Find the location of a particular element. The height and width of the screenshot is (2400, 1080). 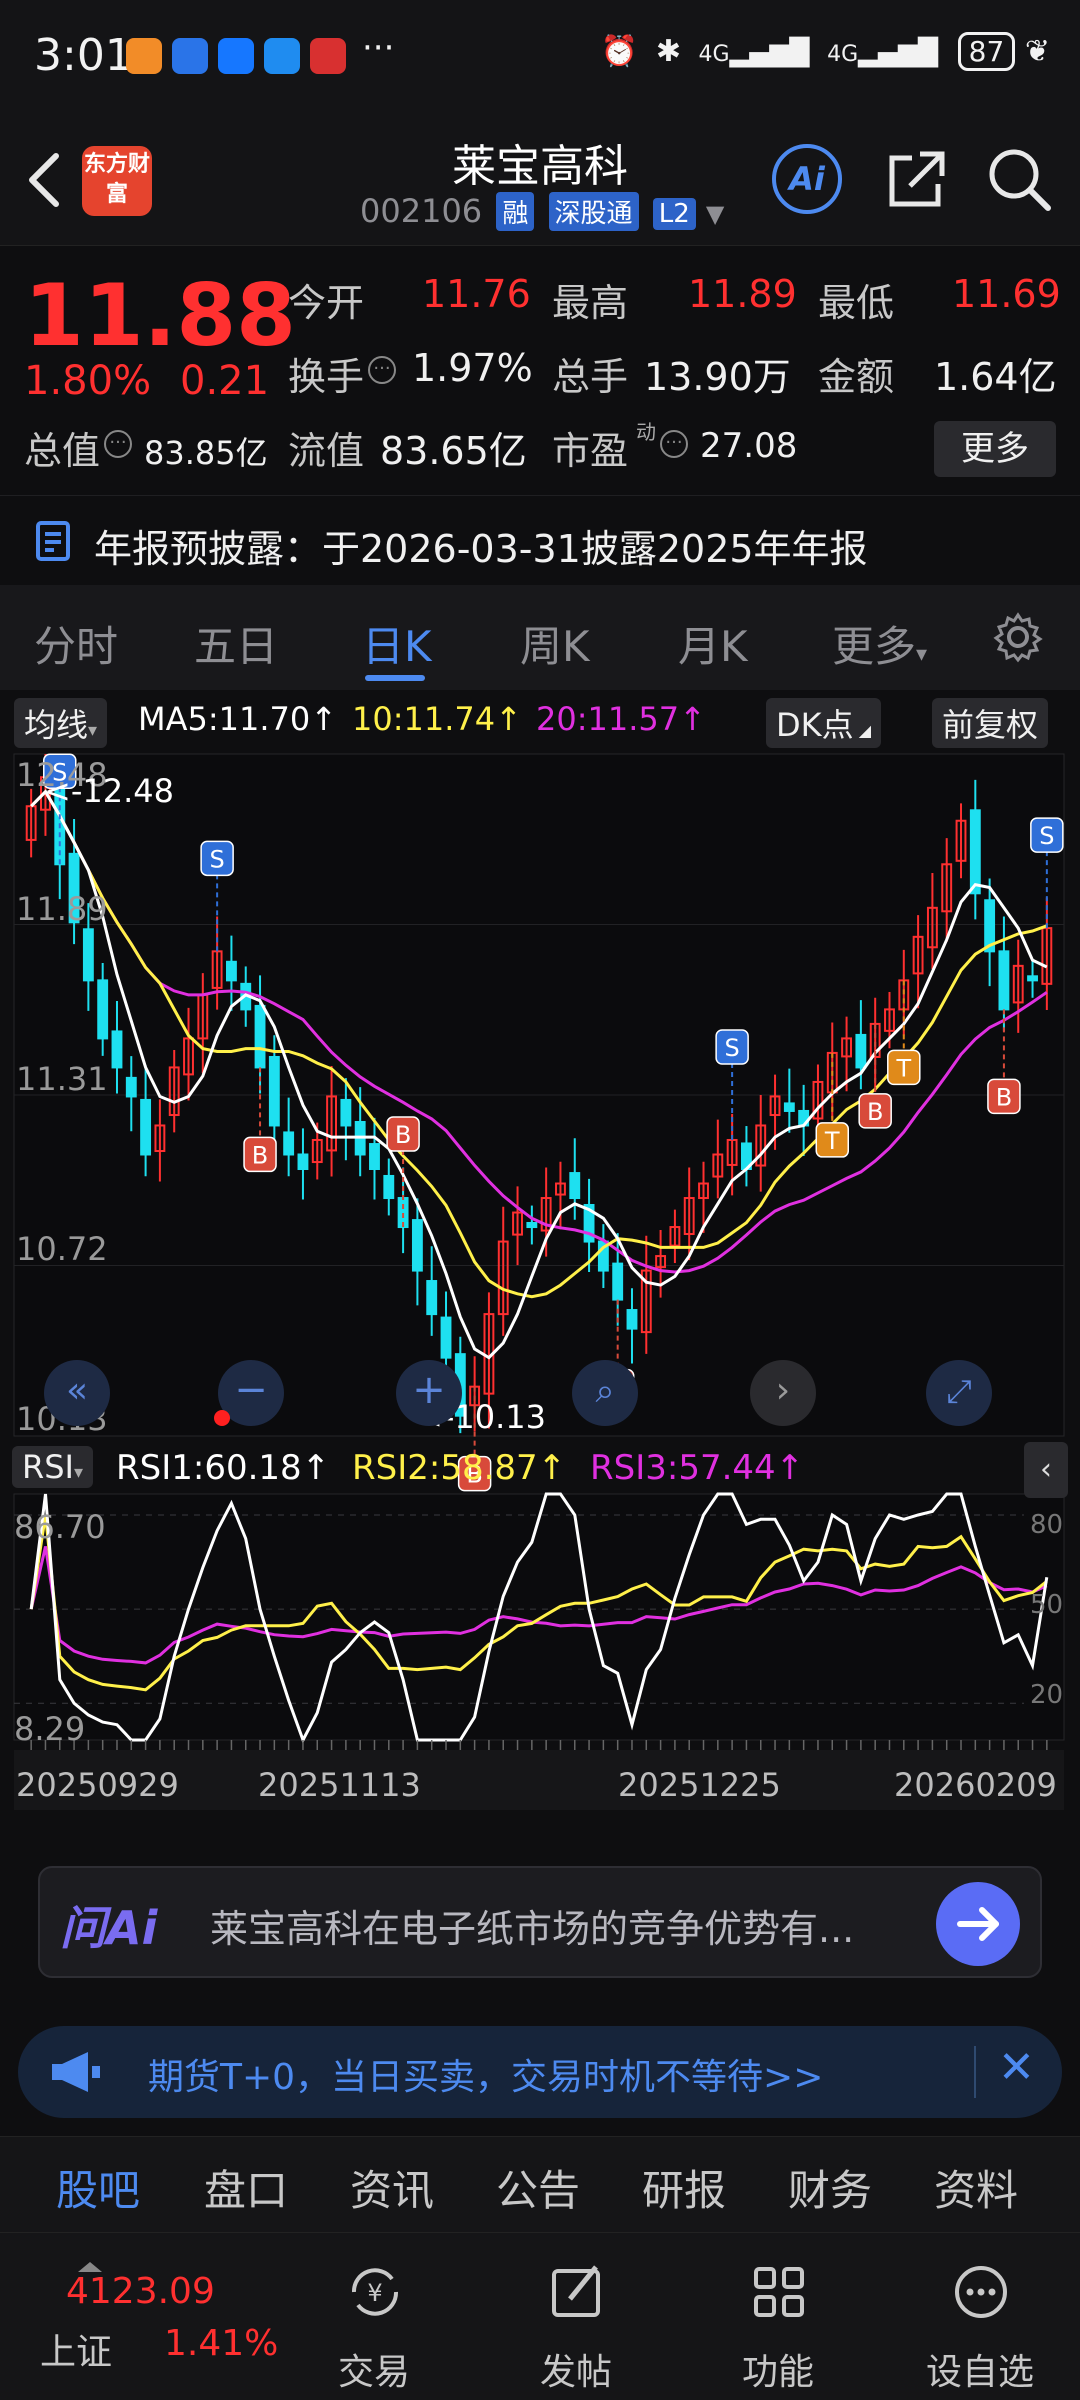

dock-functions: 功能 is located at coordinates (778, 2316).